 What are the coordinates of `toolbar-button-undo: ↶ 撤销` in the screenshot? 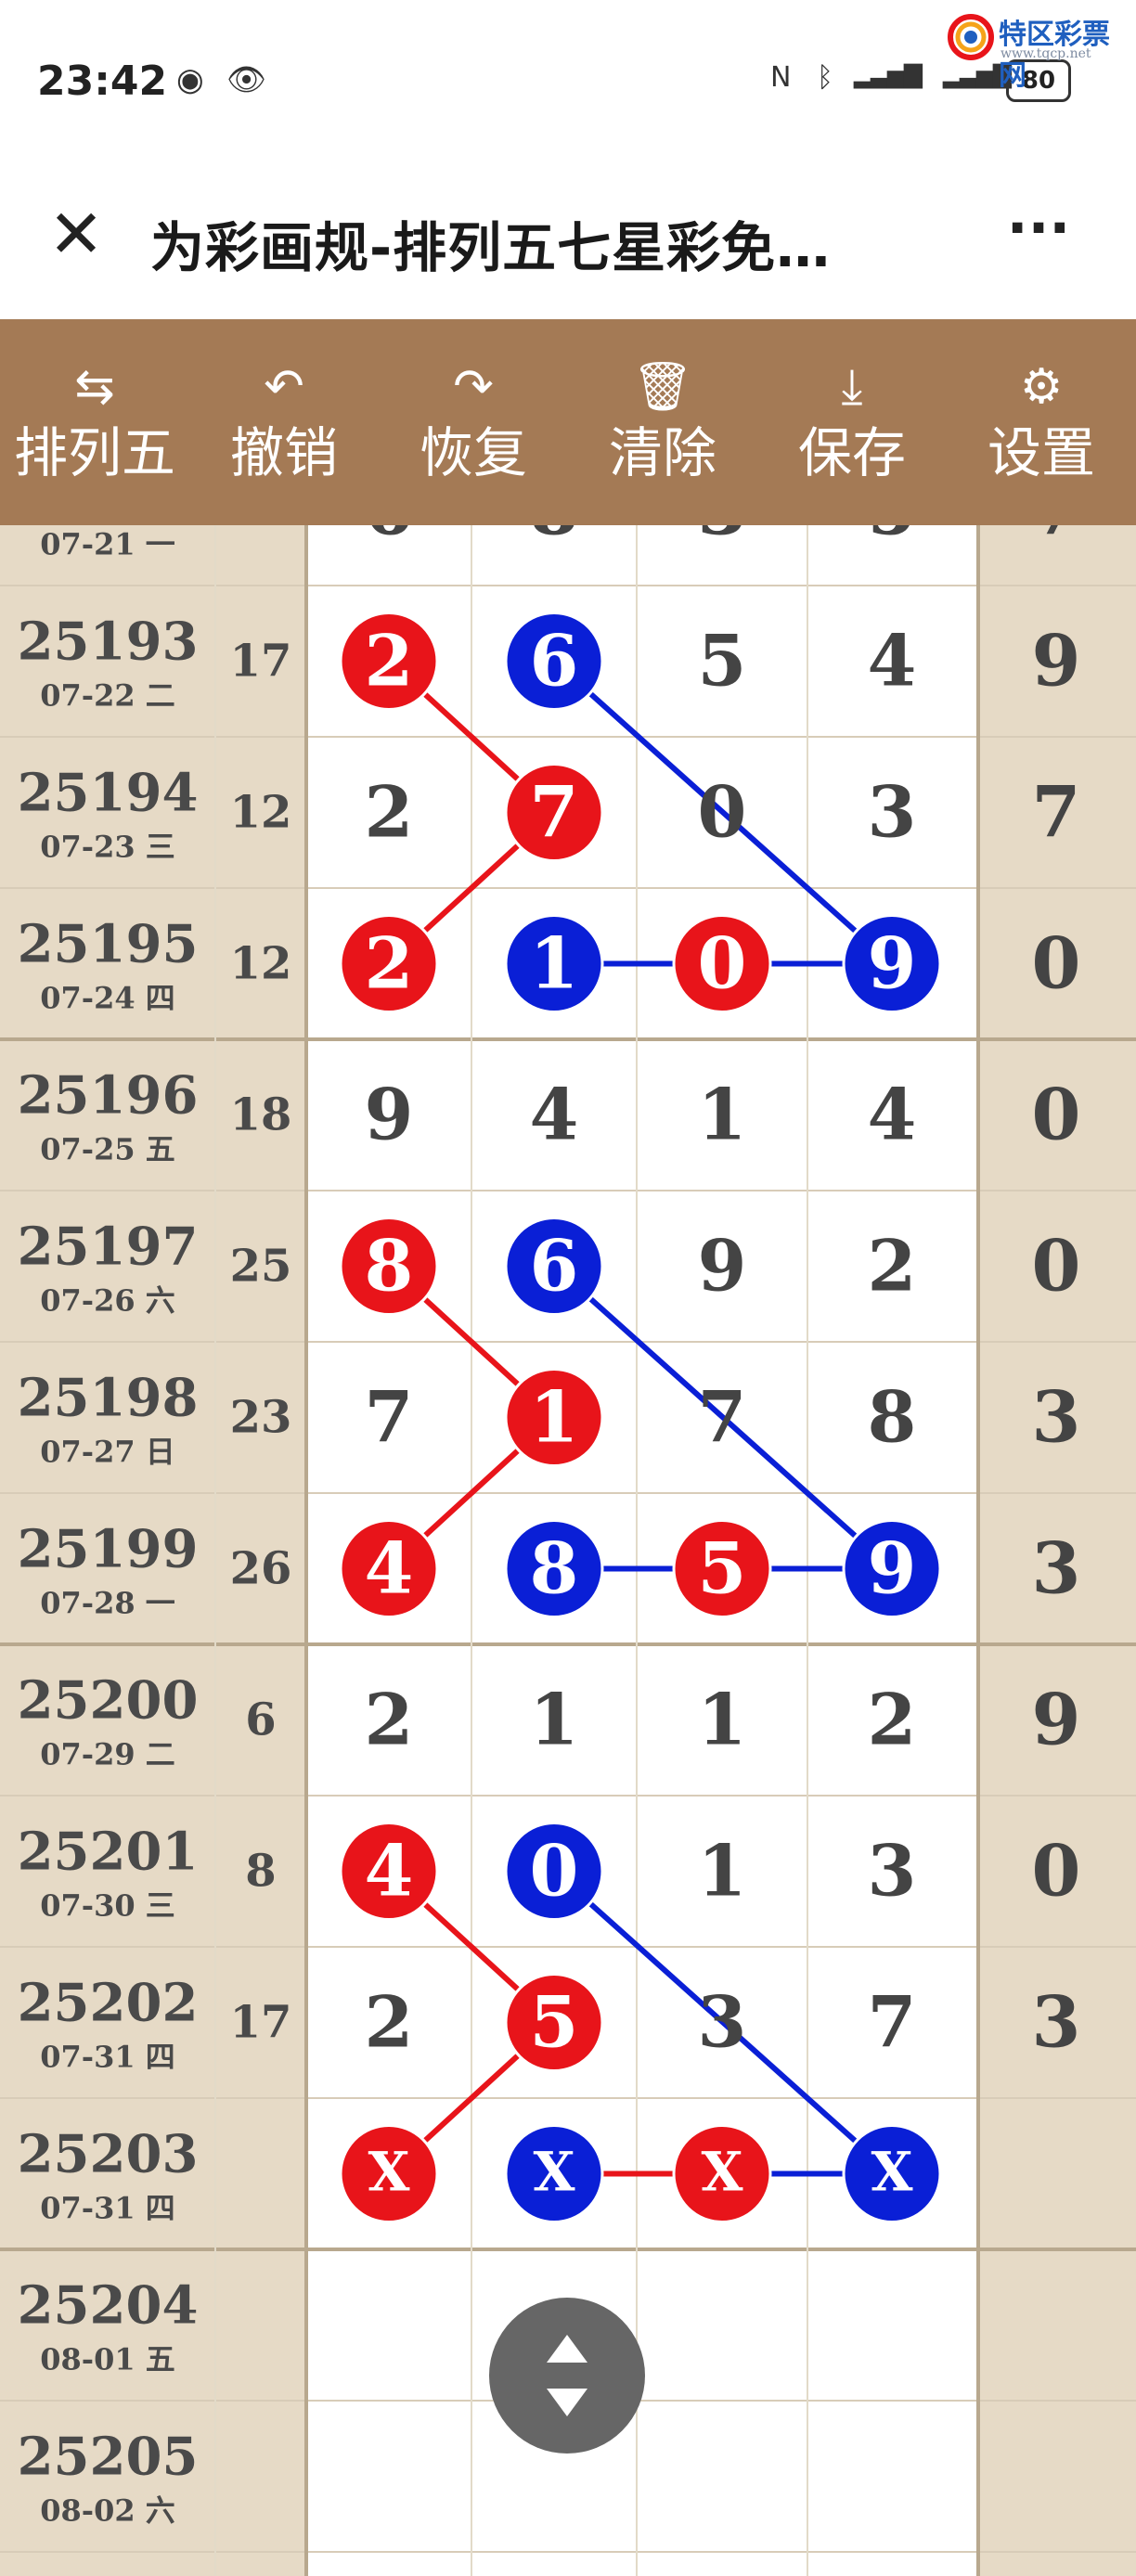 It's located at (284, 422).